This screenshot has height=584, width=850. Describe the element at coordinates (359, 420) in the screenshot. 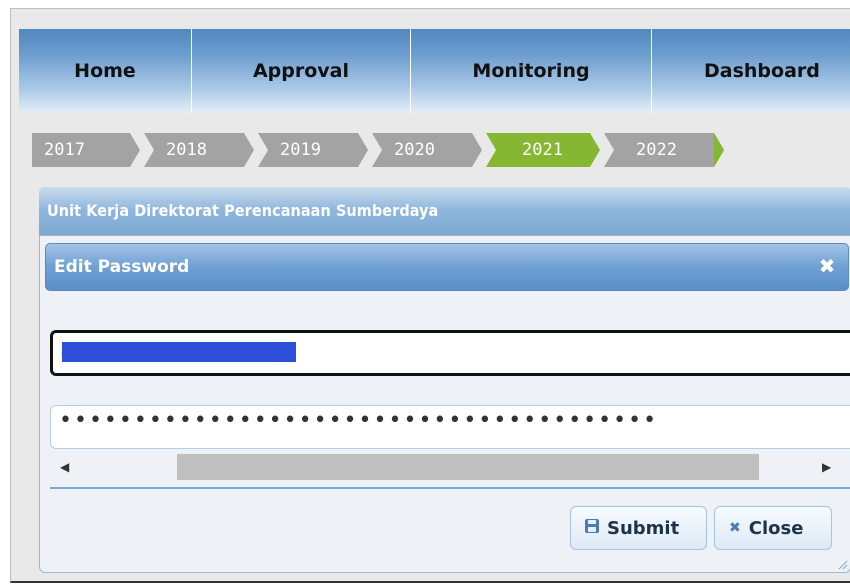

I see `password-value: ••••••••••••••••••••••••••••••••••••••••` at that location.